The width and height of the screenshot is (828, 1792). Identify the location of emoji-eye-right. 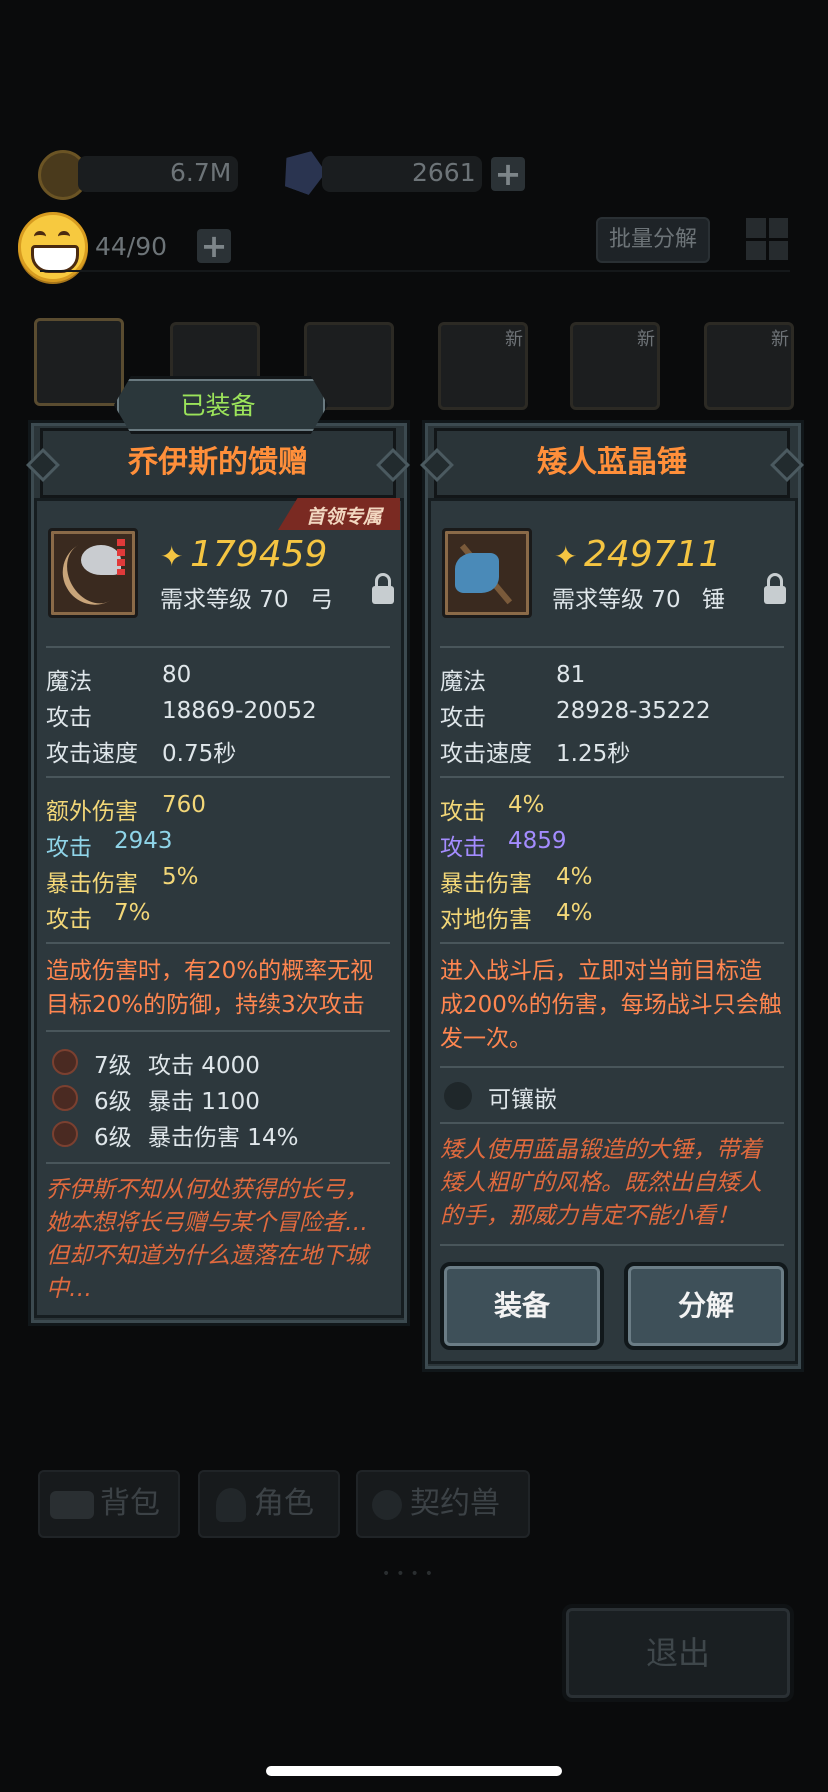
(64, 236).